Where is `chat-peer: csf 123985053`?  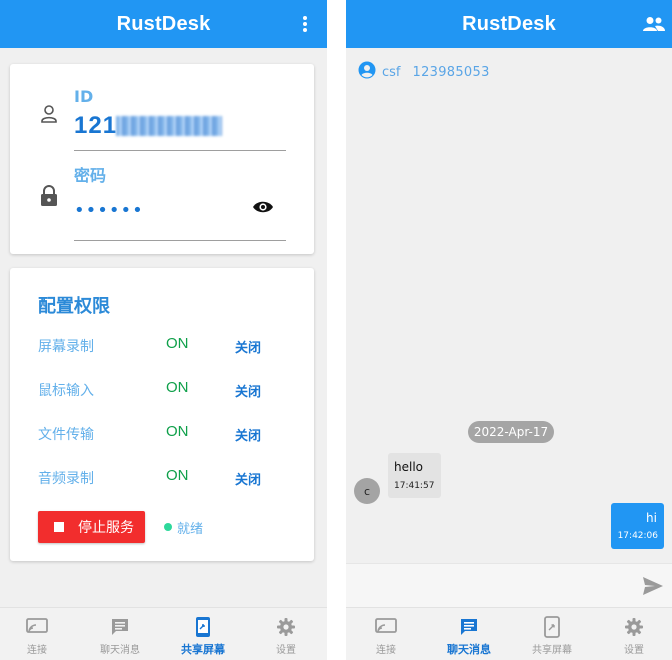
chat-peer: csf 123985053 is located at coordinates (424, 72).